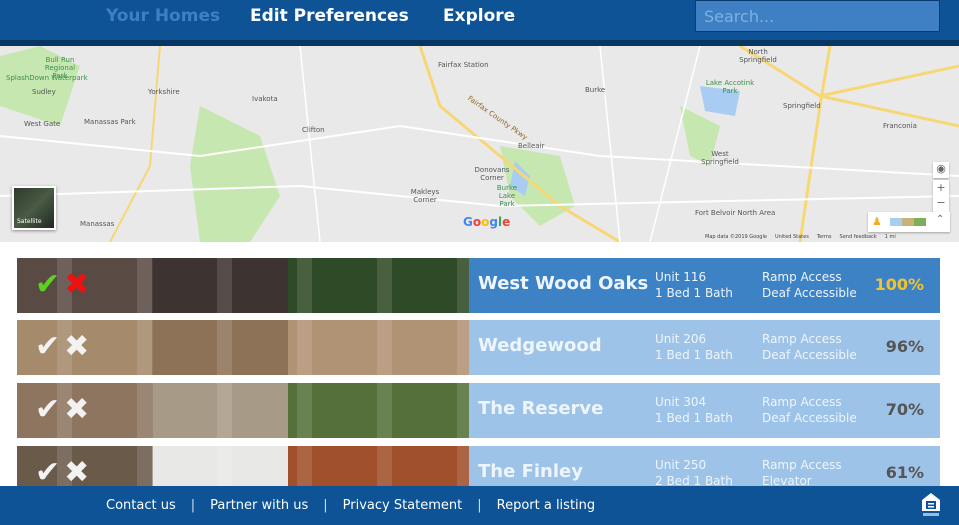 The height and width of the screenshot is (525, 959). Describe the element at coordinates (931, 504) in the screenshot. I see `equal-housing-icon` at that location.